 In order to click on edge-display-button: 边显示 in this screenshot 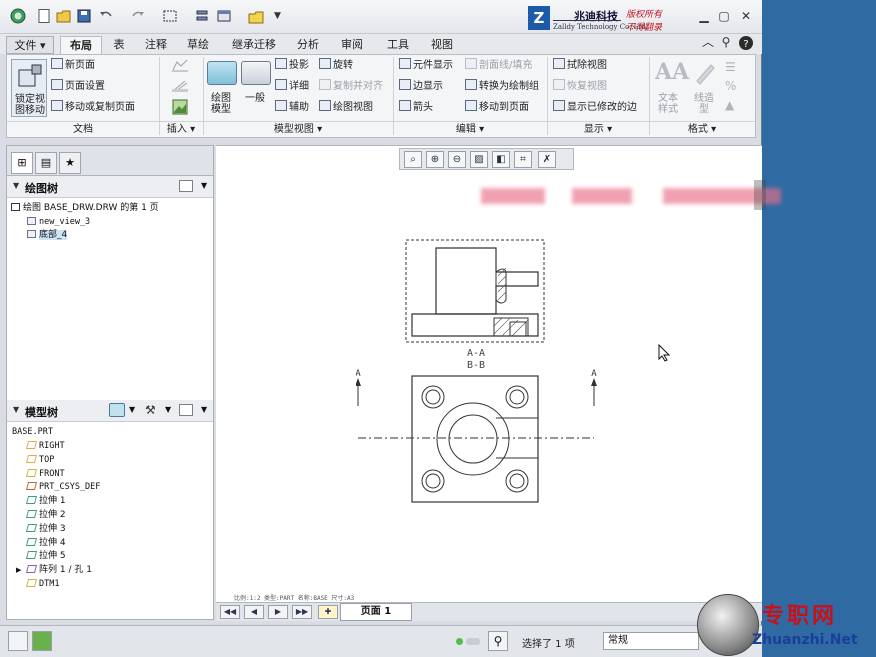, I will do `click(421, 86)`.